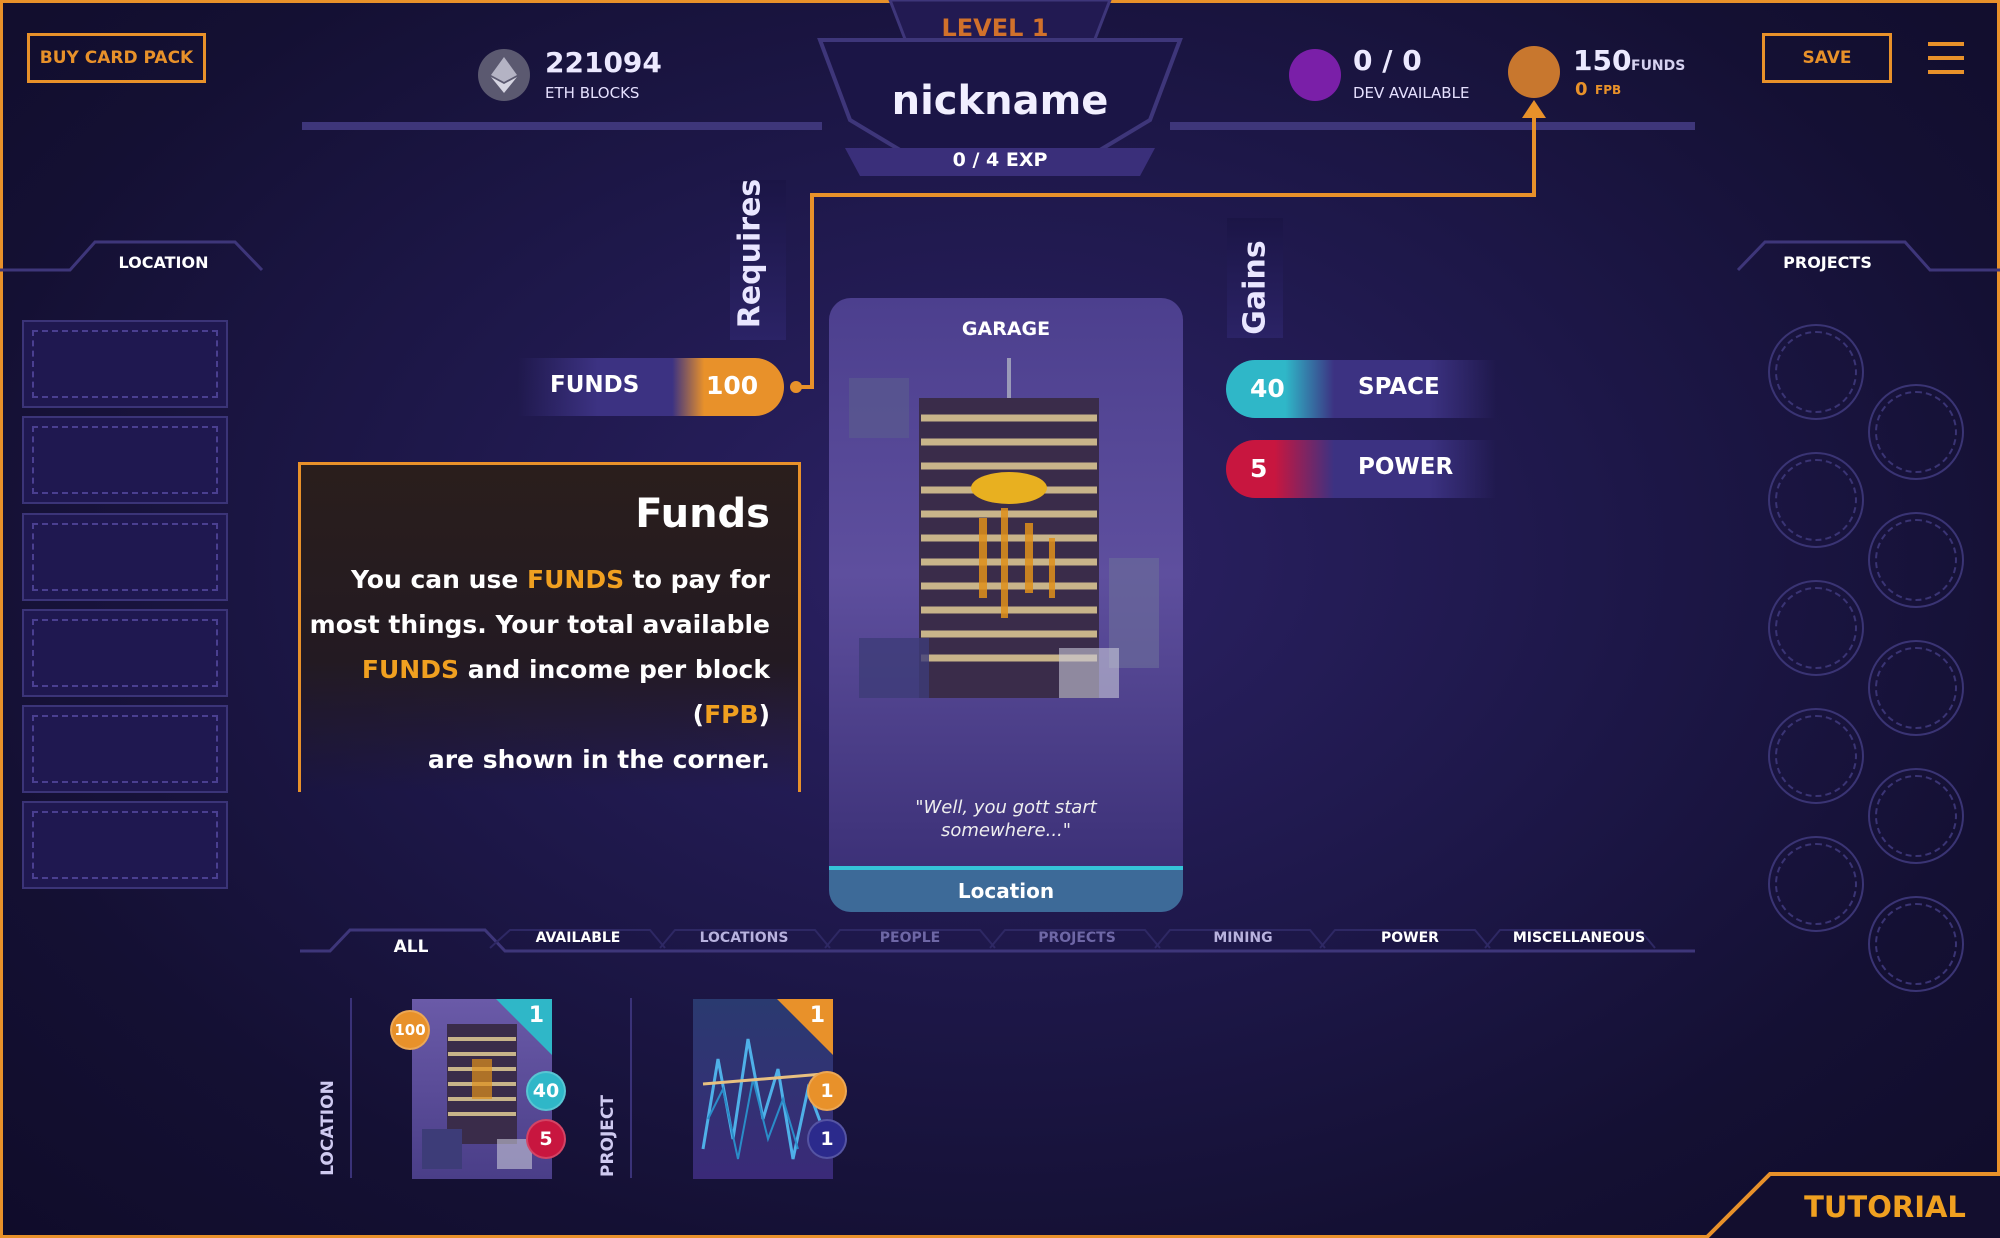 The height and width of the screenshot is (1238, 2000). What do you see at coordinates (608, 1136) in the screenshot?
I see `hand-category-project: PROJECT` at bounding box center [608, 1136].